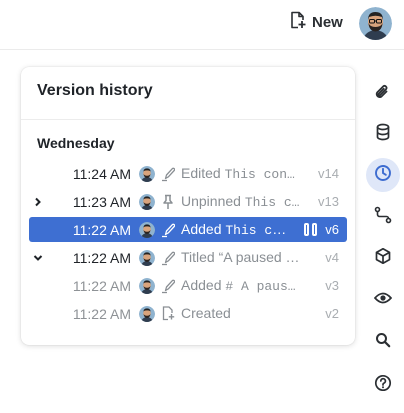  I want to click on description-text: Edited, so click(203, 173).